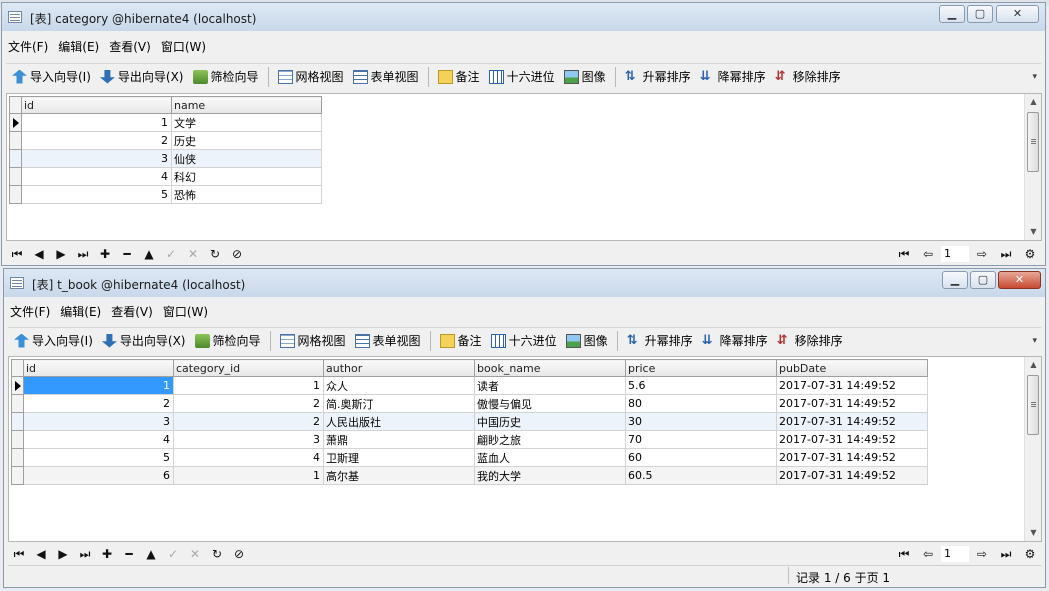 This screenshot has width=1049, height=591. Describe the element at coordinates (1034, 77) in the screenshot. I see `toolbar-overflow-icon: ▾` at that location.